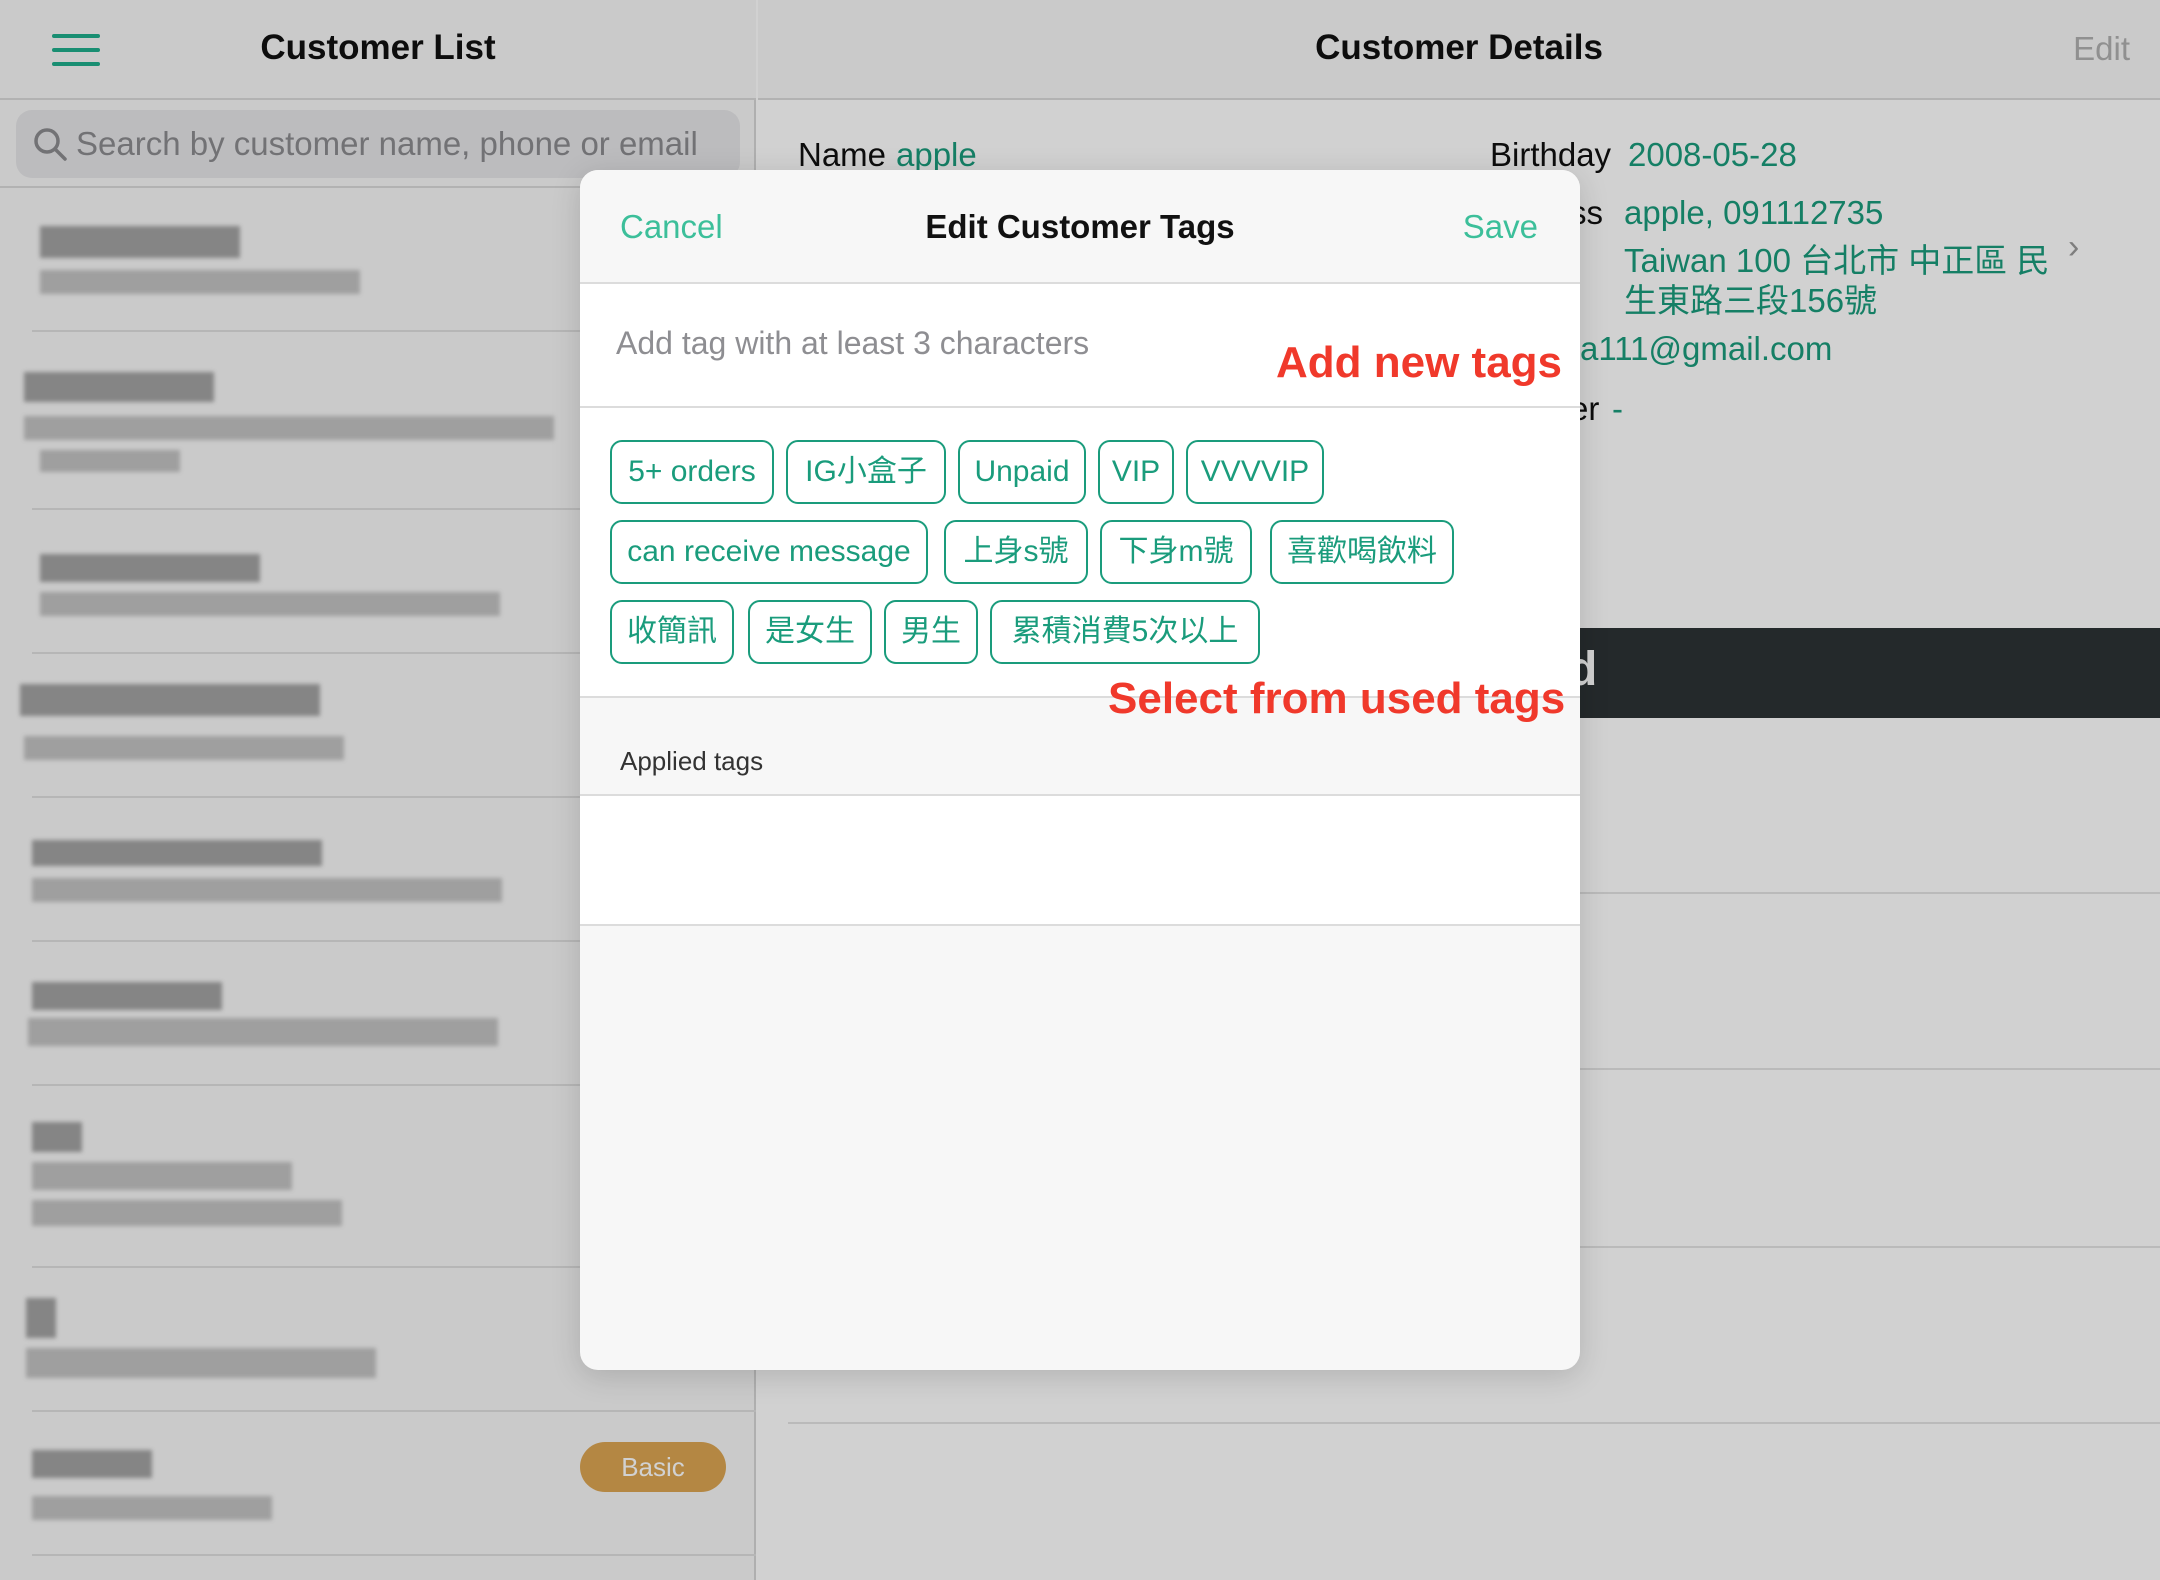 The image size is (2160, 1580). Describe the element at coordinates (866, 472) in the screenshot. I see `tag-chip: IG小盒子` at that location.